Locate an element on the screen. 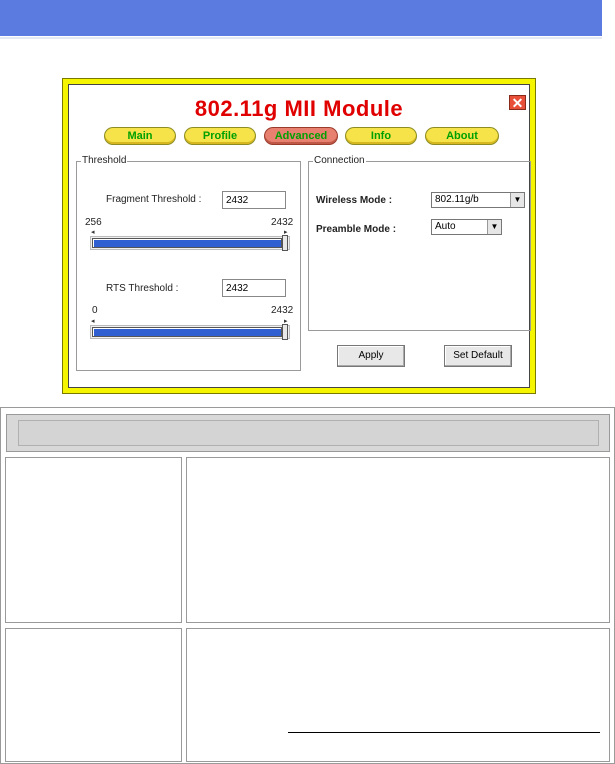 This screenshot has height=764, width=615. threshold-group-label: Threshold is located at coordinates (104, 160).